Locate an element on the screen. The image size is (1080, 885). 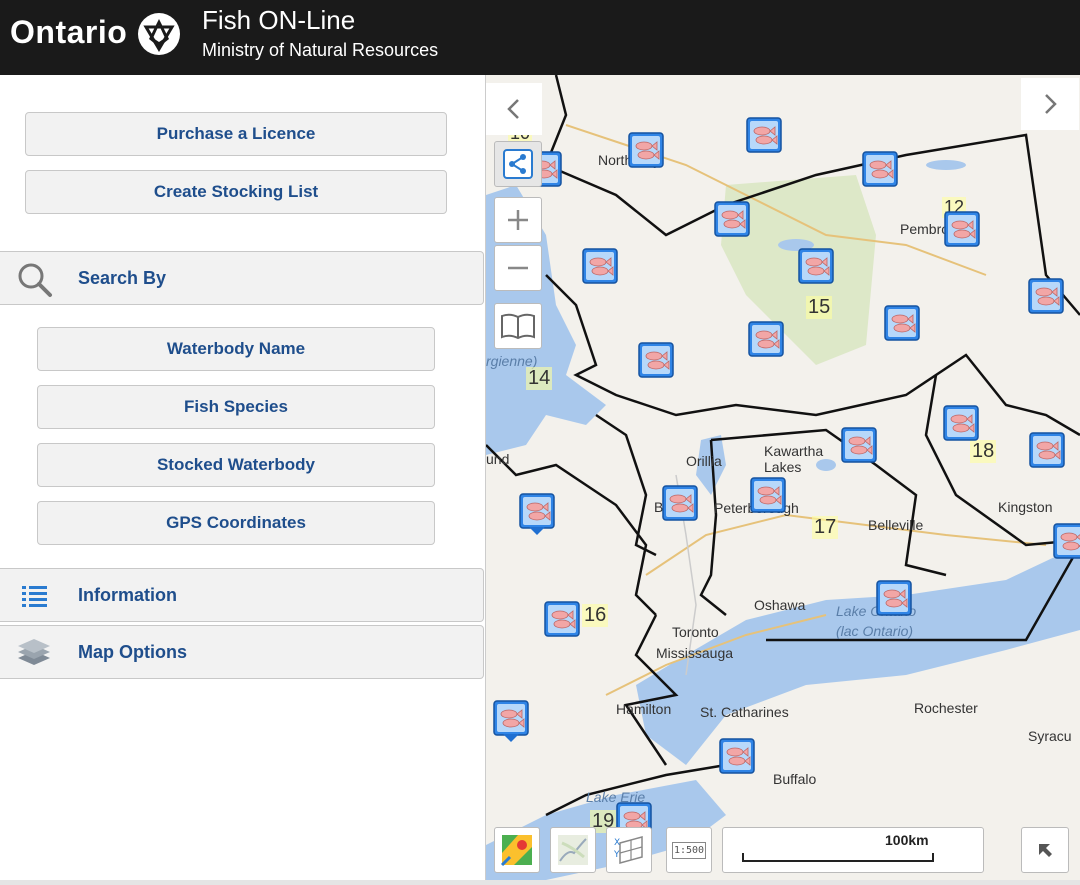
chevron-left-icon is located at coordinates (513, 109).